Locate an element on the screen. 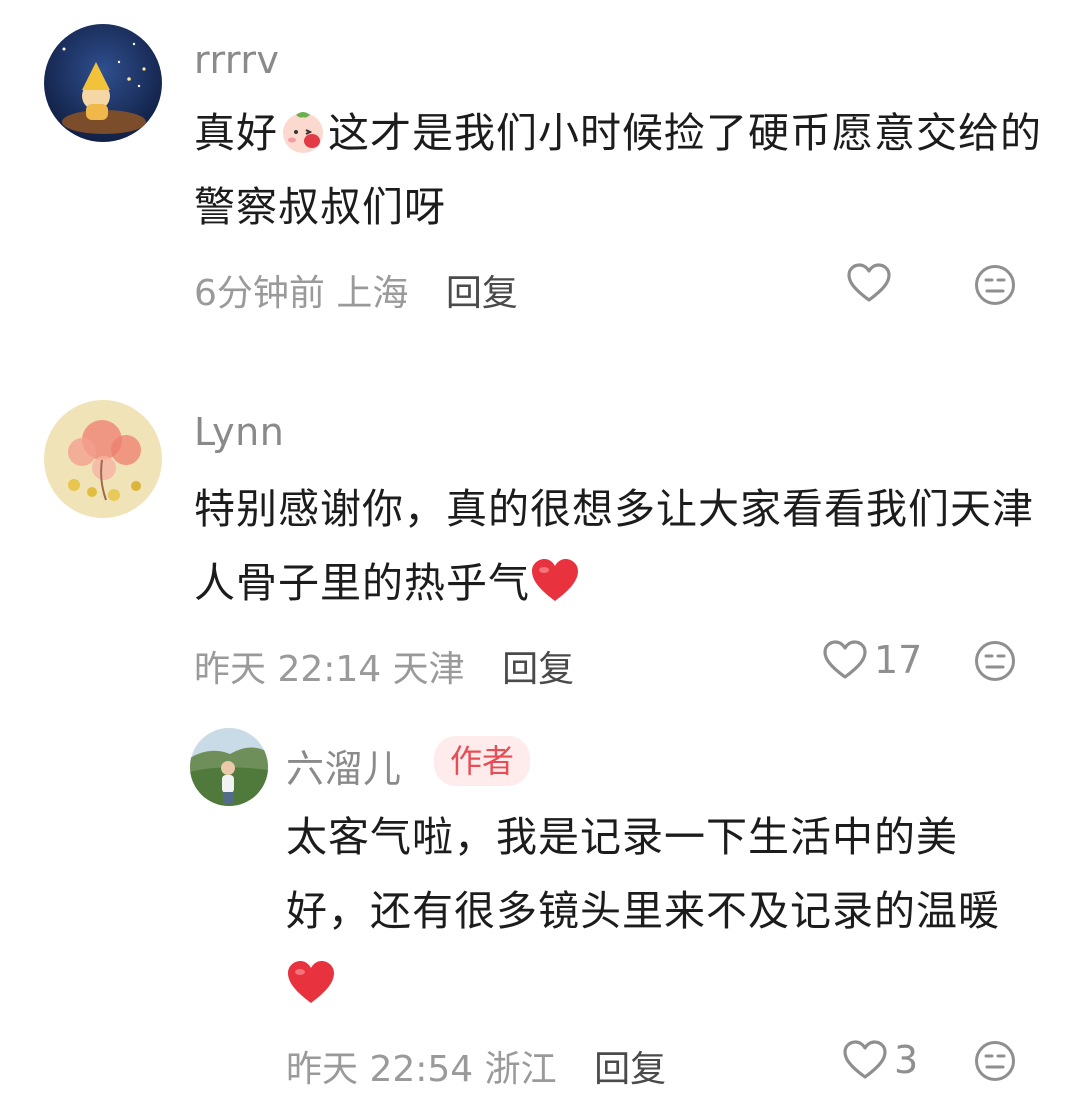  author-badge: 作者 is located at coordinates (482, 761).